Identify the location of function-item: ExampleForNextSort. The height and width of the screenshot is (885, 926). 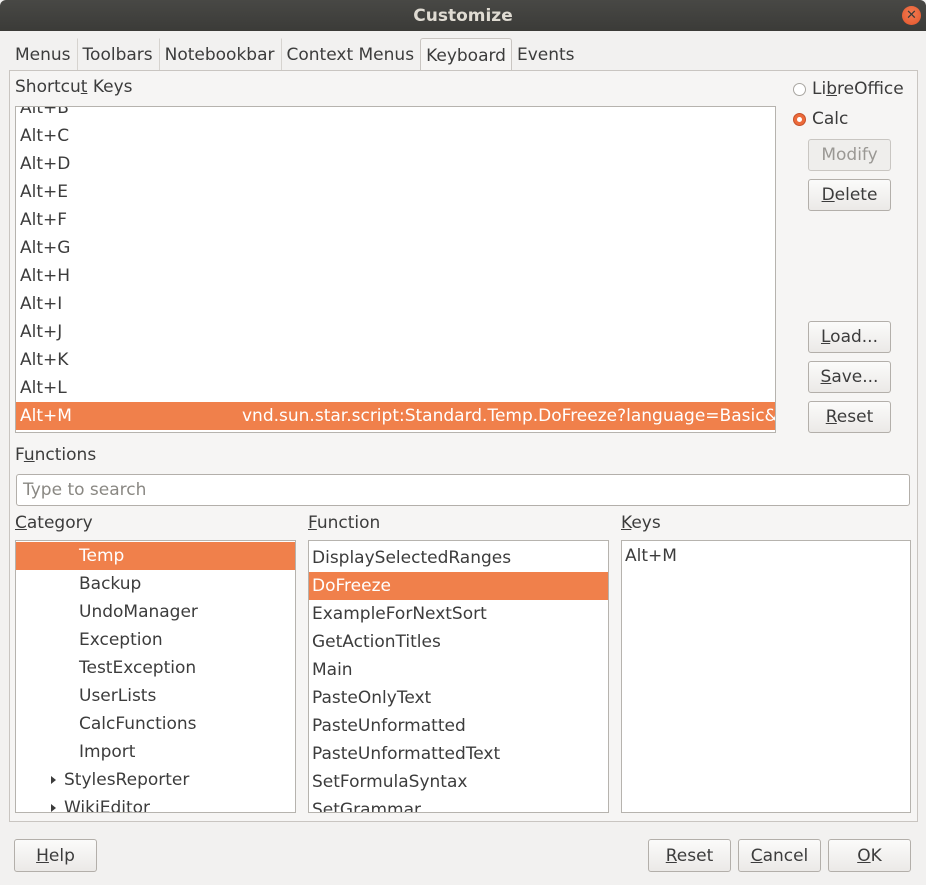
(458, 614).